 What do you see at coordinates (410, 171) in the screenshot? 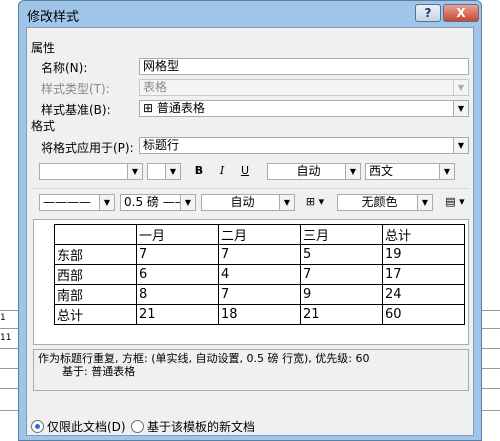
I see `script-select: 西文 ▼` at bounding box center [410, 171].